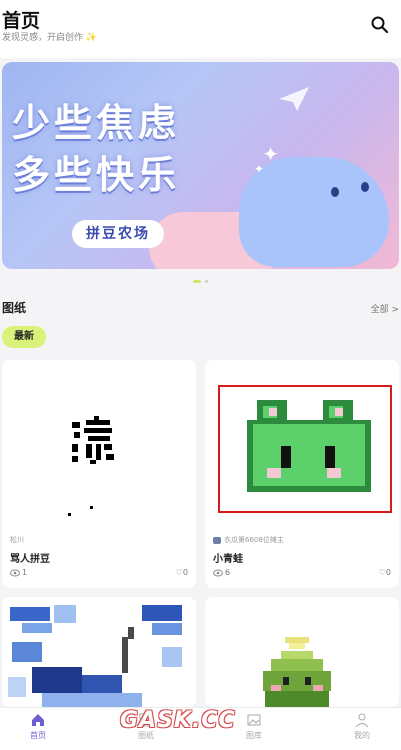 This screenshot has width=401, height=750. Describe the element at coordinates (118, 234) in the screenshot. I see `banner-tag: 拼豆农场` at that location.